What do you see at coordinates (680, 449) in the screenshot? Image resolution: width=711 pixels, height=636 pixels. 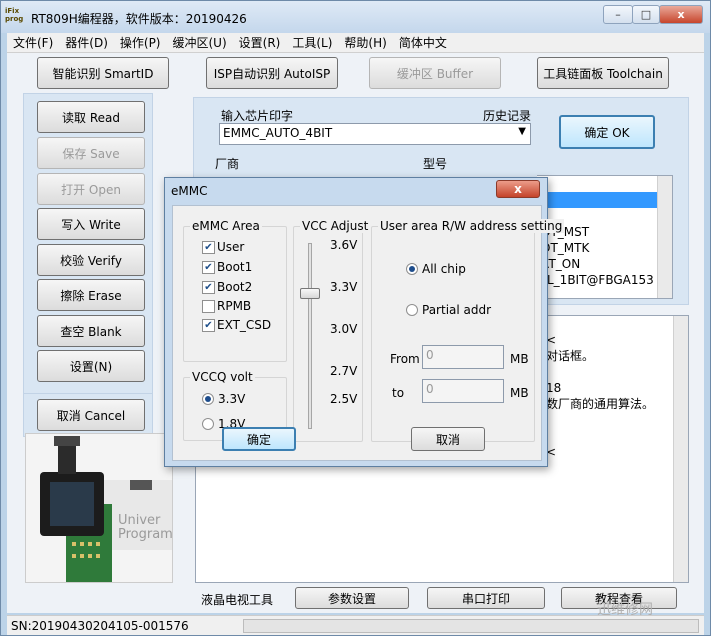 I see `log-scrollbar` at bounding box center [680, 449].